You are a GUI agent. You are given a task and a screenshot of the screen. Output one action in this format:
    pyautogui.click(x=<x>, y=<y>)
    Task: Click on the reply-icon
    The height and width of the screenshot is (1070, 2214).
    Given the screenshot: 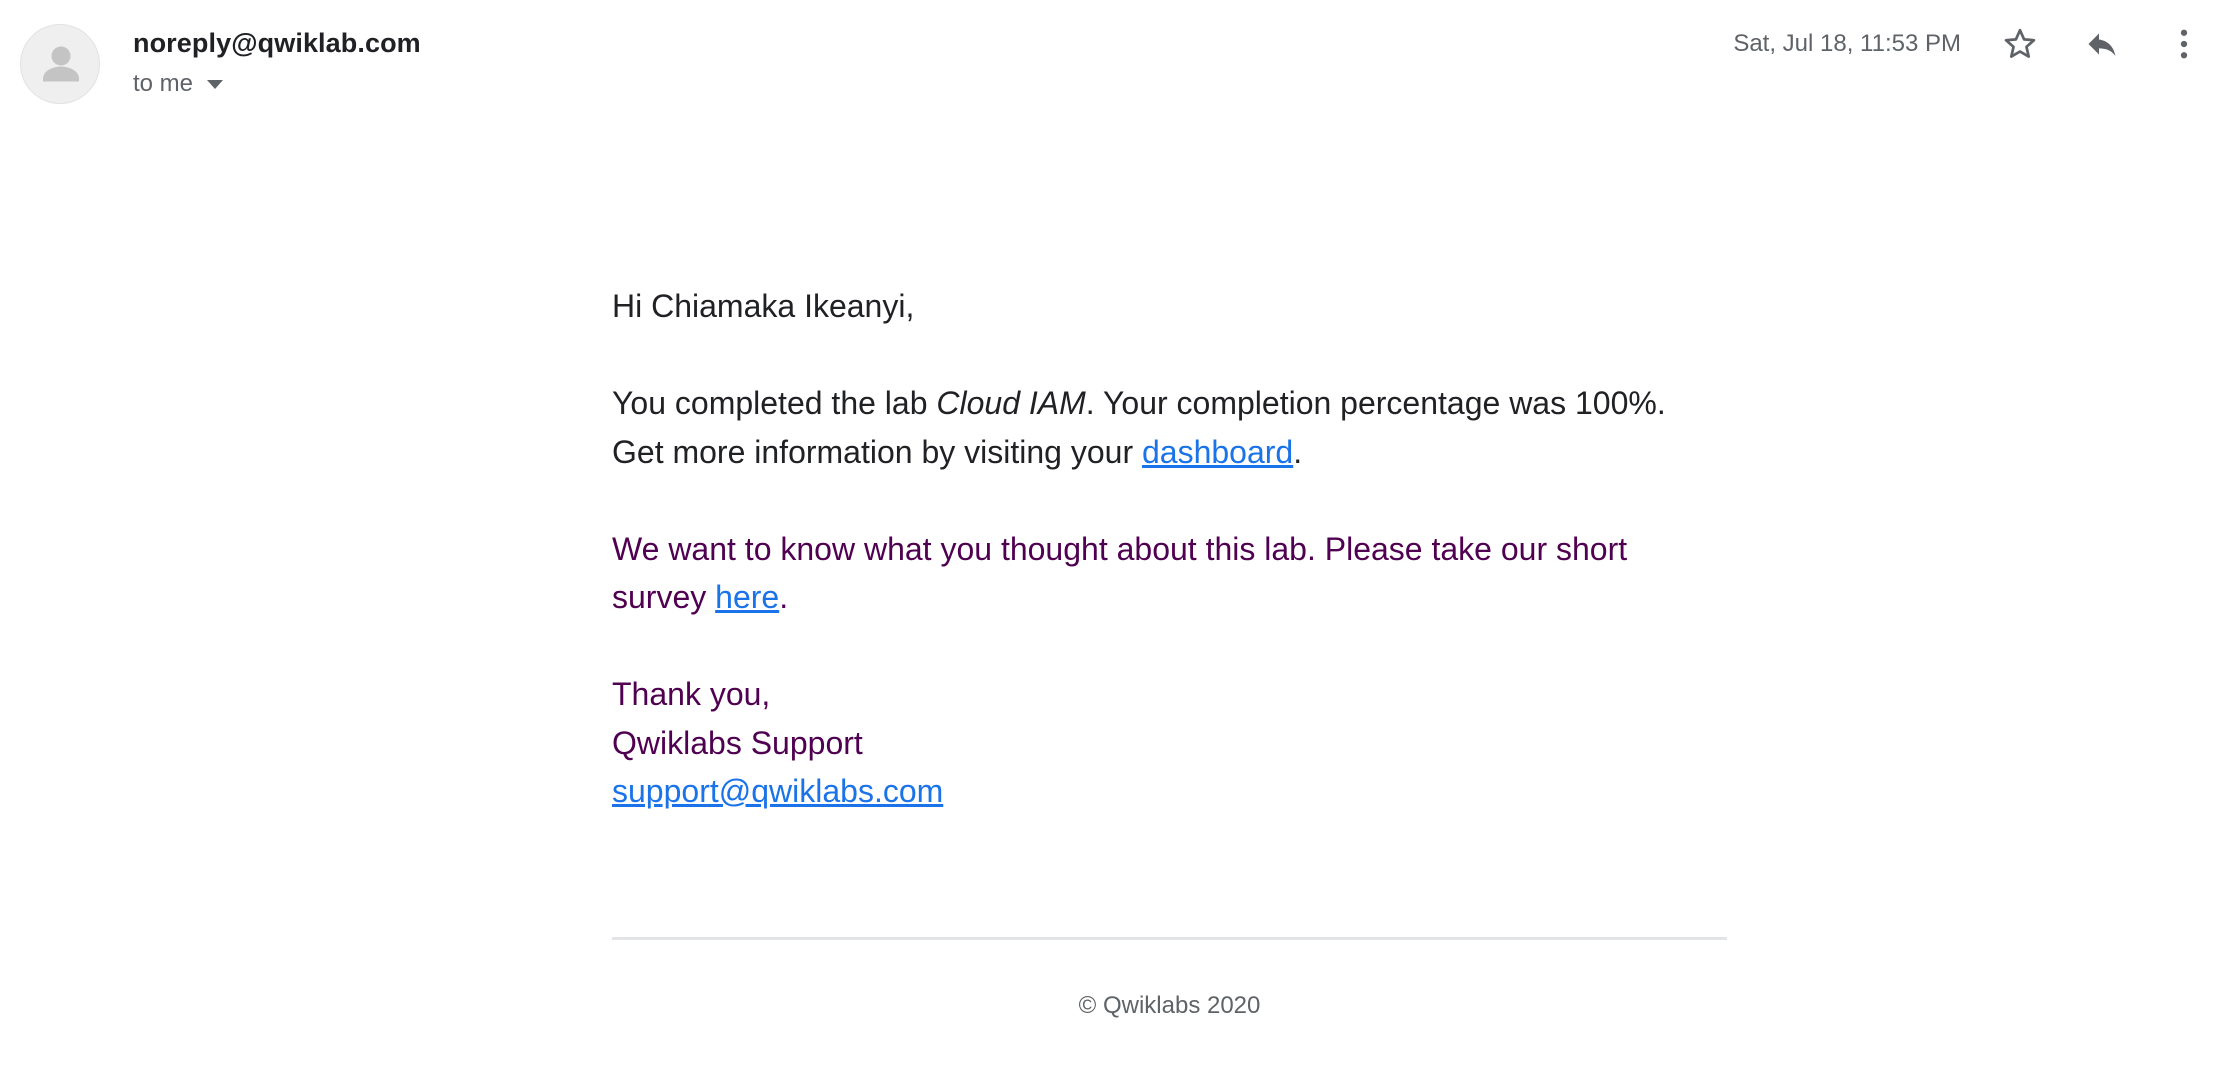 What is the action you would take?
    pyautogui.click(x=2102, y=44)
    